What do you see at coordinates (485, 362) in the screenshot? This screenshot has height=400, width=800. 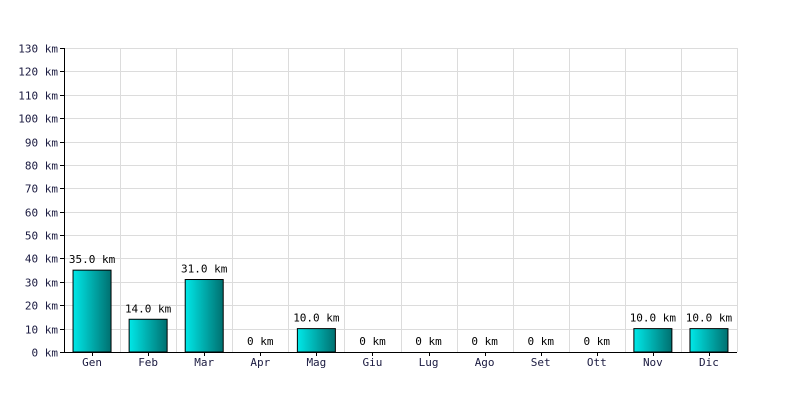 I see `x-tick-label-ago: Ago` at bounding box center [485, 362].